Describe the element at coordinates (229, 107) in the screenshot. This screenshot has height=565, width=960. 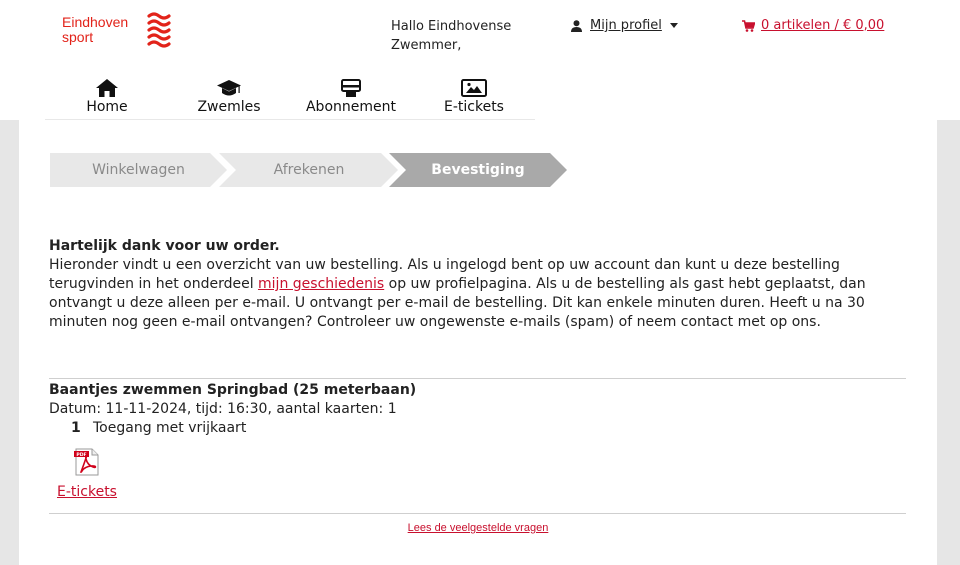
I see `nav-item-label: Zwemles` at that location.